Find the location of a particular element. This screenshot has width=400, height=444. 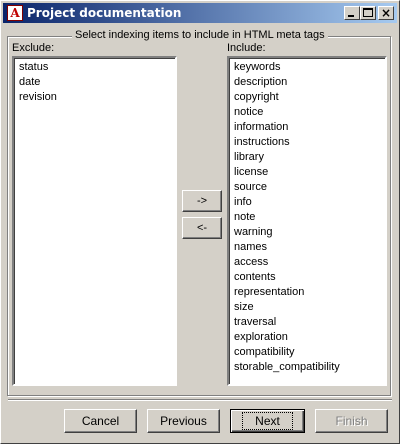

include-label: Include: is located at coordinates (246, 48).